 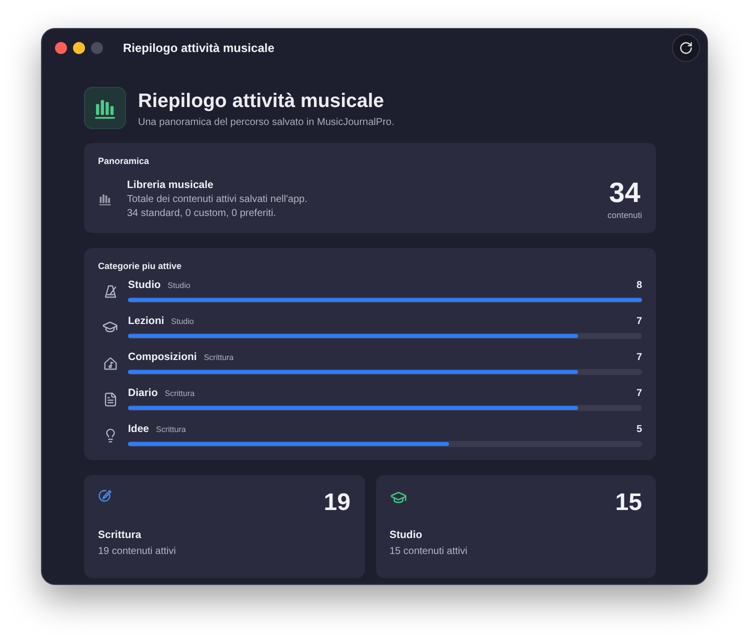 What do you see at coordinates (202, 213) in the screenshot?
I see `library-breakdown: 34 standard, 0 custom, 0 preferiti.` at bounding box center [202, 213].